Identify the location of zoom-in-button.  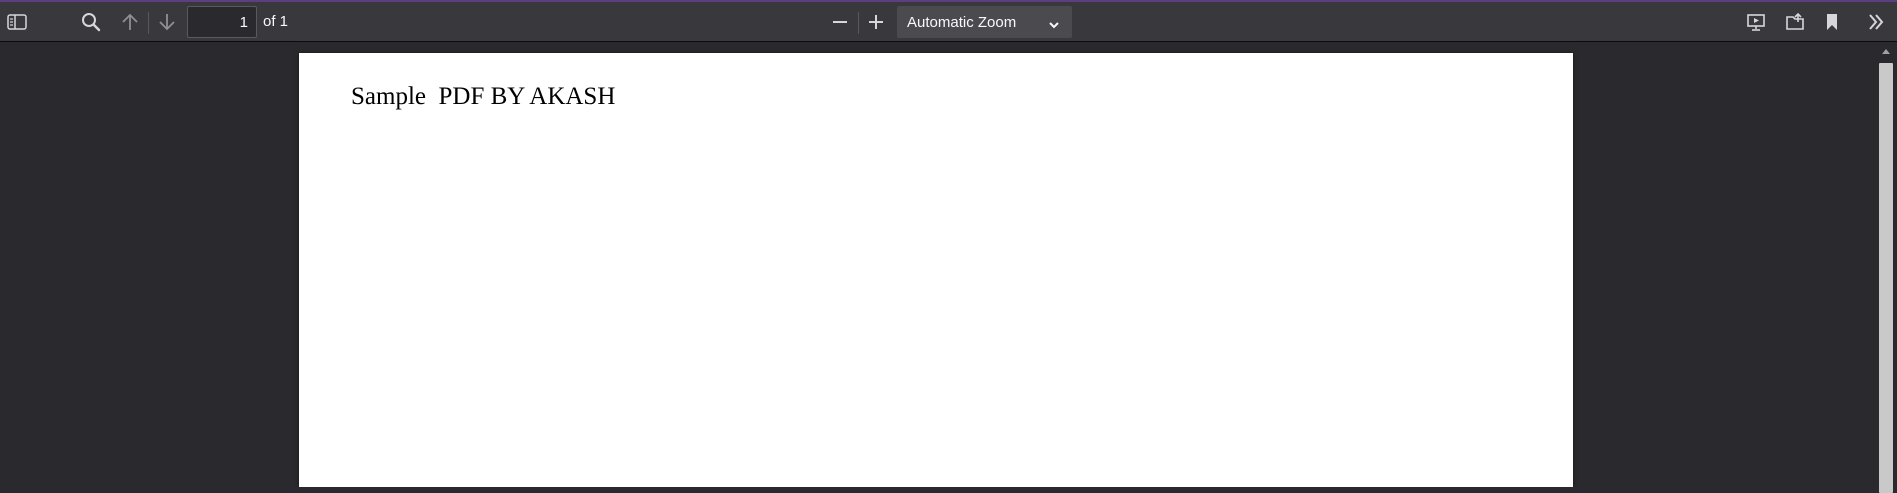
(876, 22).